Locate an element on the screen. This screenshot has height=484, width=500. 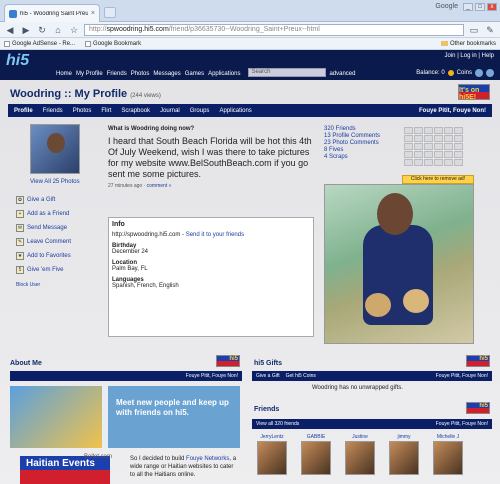
account-links: Join | Log in | Help is located at coordinates (469, 56).